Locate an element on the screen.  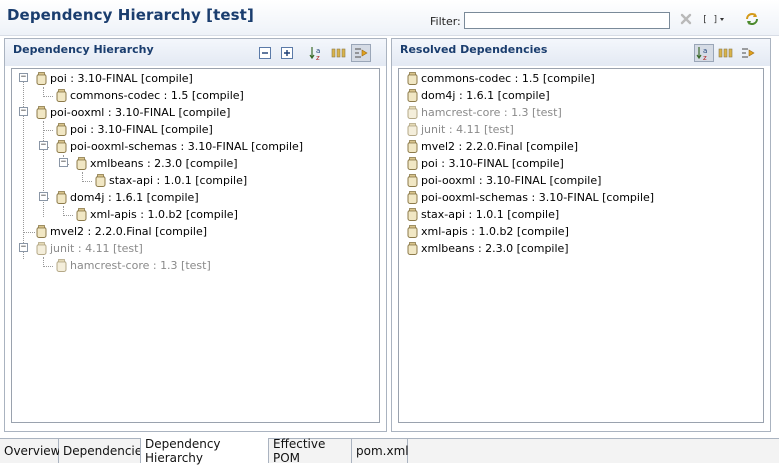
tree-row: hamcrest-core : 1.3 [test] is located at coordinates (133, 265).